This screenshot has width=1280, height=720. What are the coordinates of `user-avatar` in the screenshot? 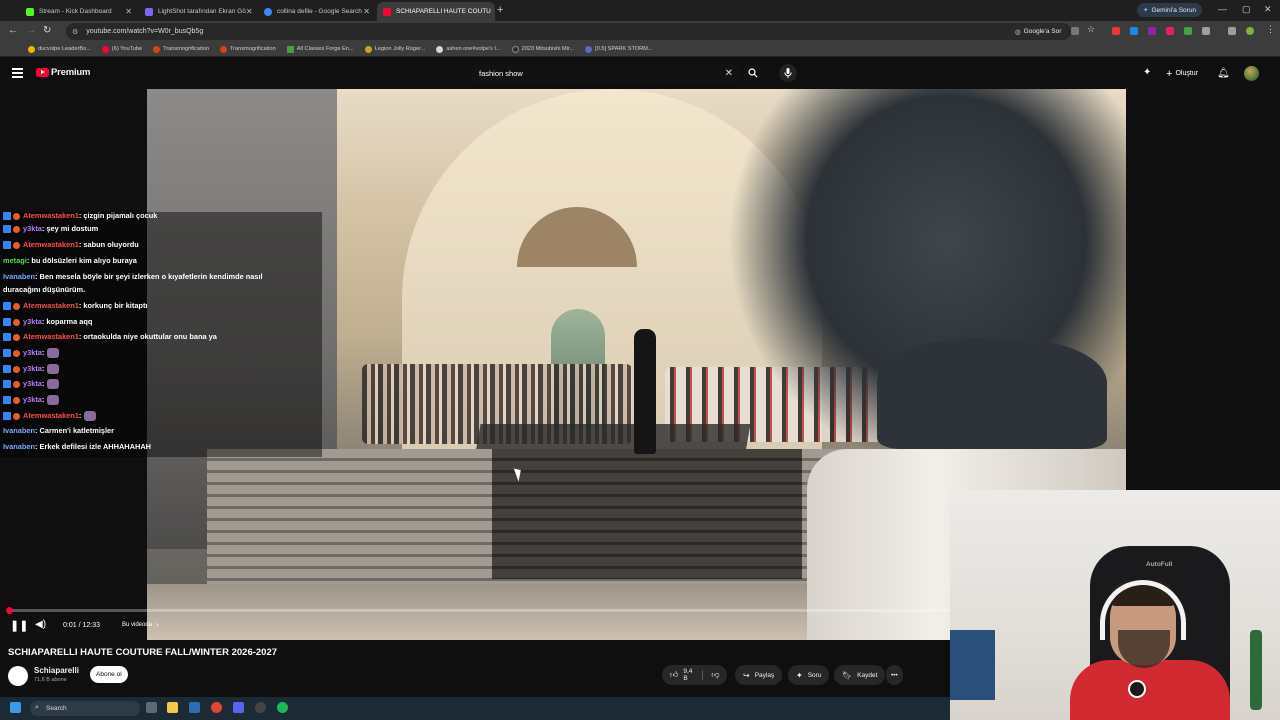 It's located at (1251, 73).